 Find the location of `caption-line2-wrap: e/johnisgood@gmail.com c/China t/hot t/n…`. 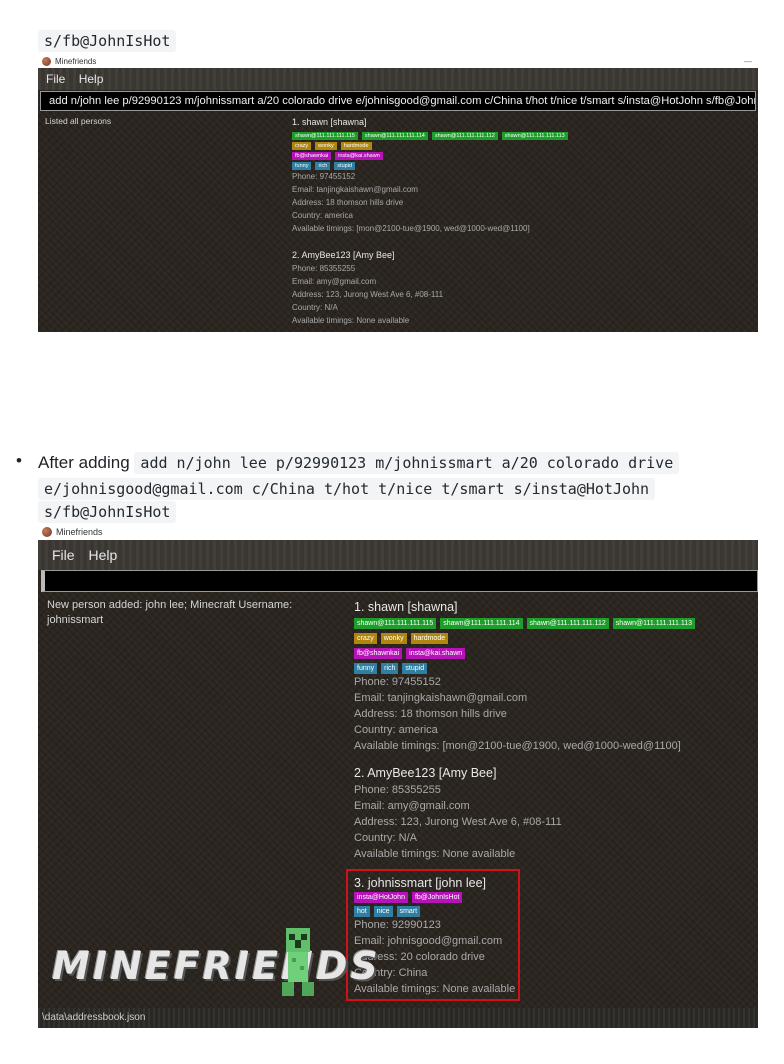

caption-line2-wrap: e/johnisgood@gmail.com c/China t/hot t/n… is located at coordinates (347, 489).